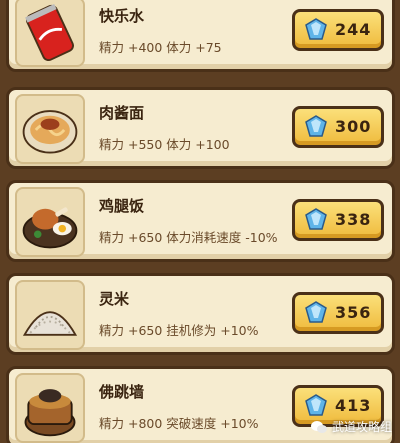 The width and height of the screenshot is (400, 443). I want to click on price-value: 300, so click(353, 126).